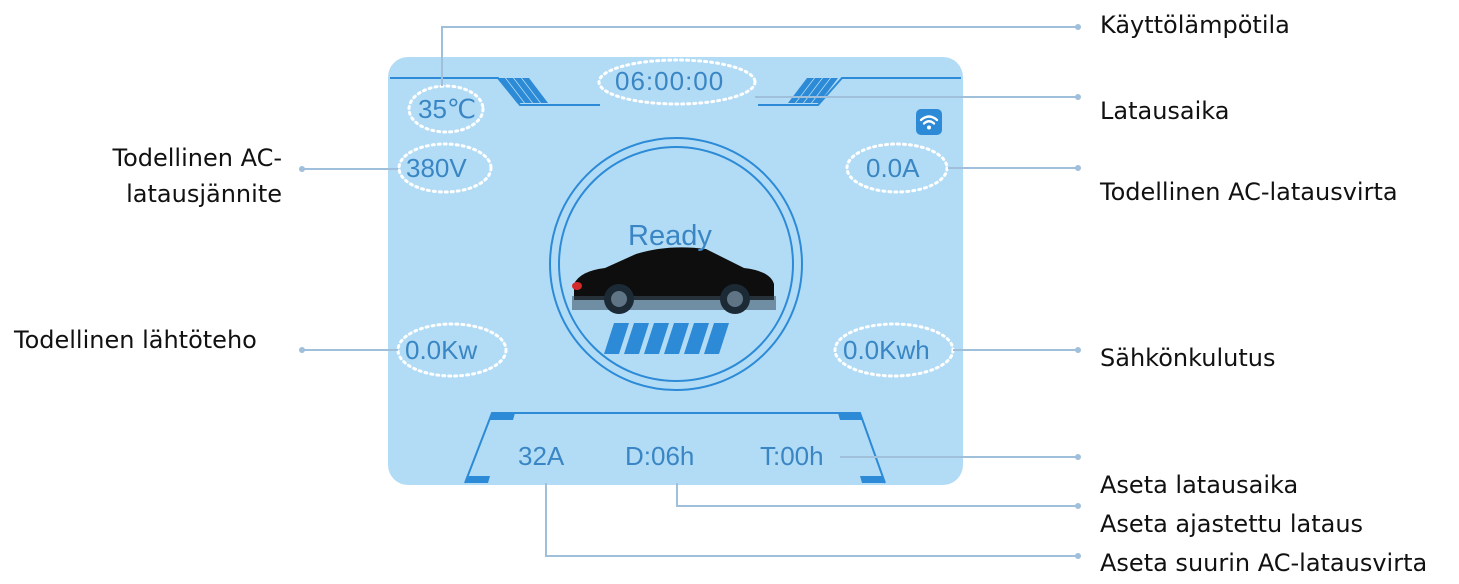  I want to click on callout-set-scheduled-charging: Aseta ajastettu lataus, so click(1232, 524).